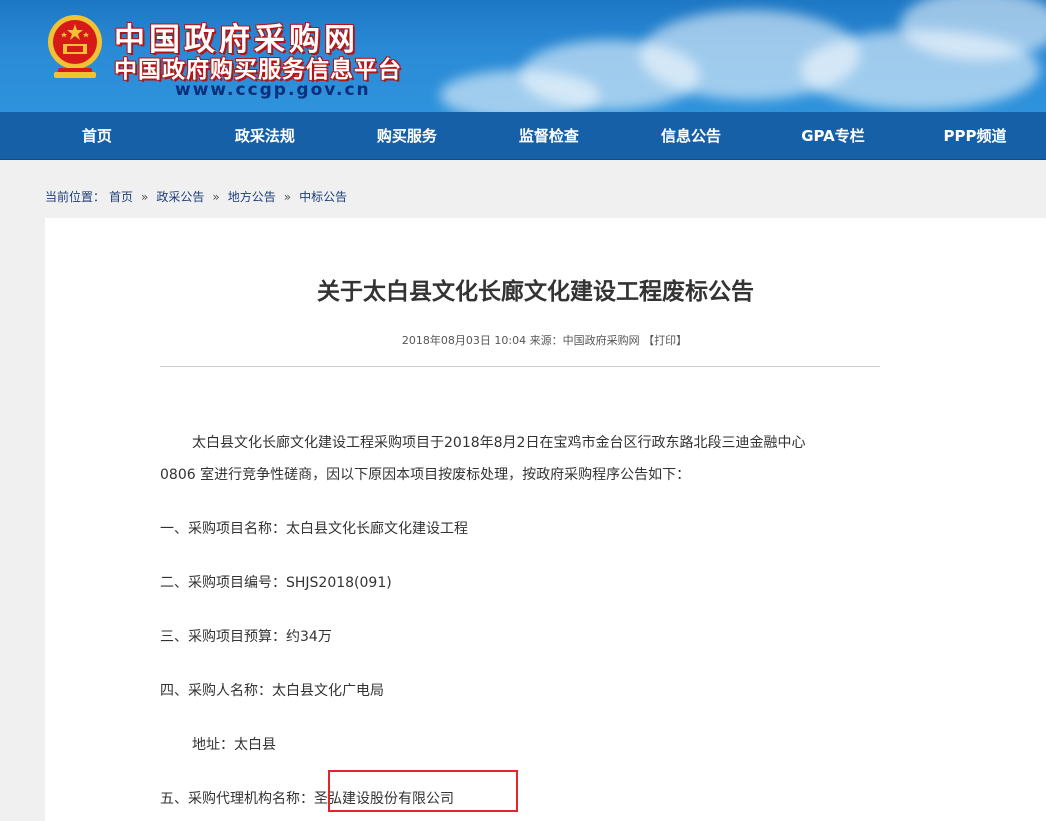 This screenshot has width=1046, height=821. I want to click on cloud-decoration, so click(520, 91).